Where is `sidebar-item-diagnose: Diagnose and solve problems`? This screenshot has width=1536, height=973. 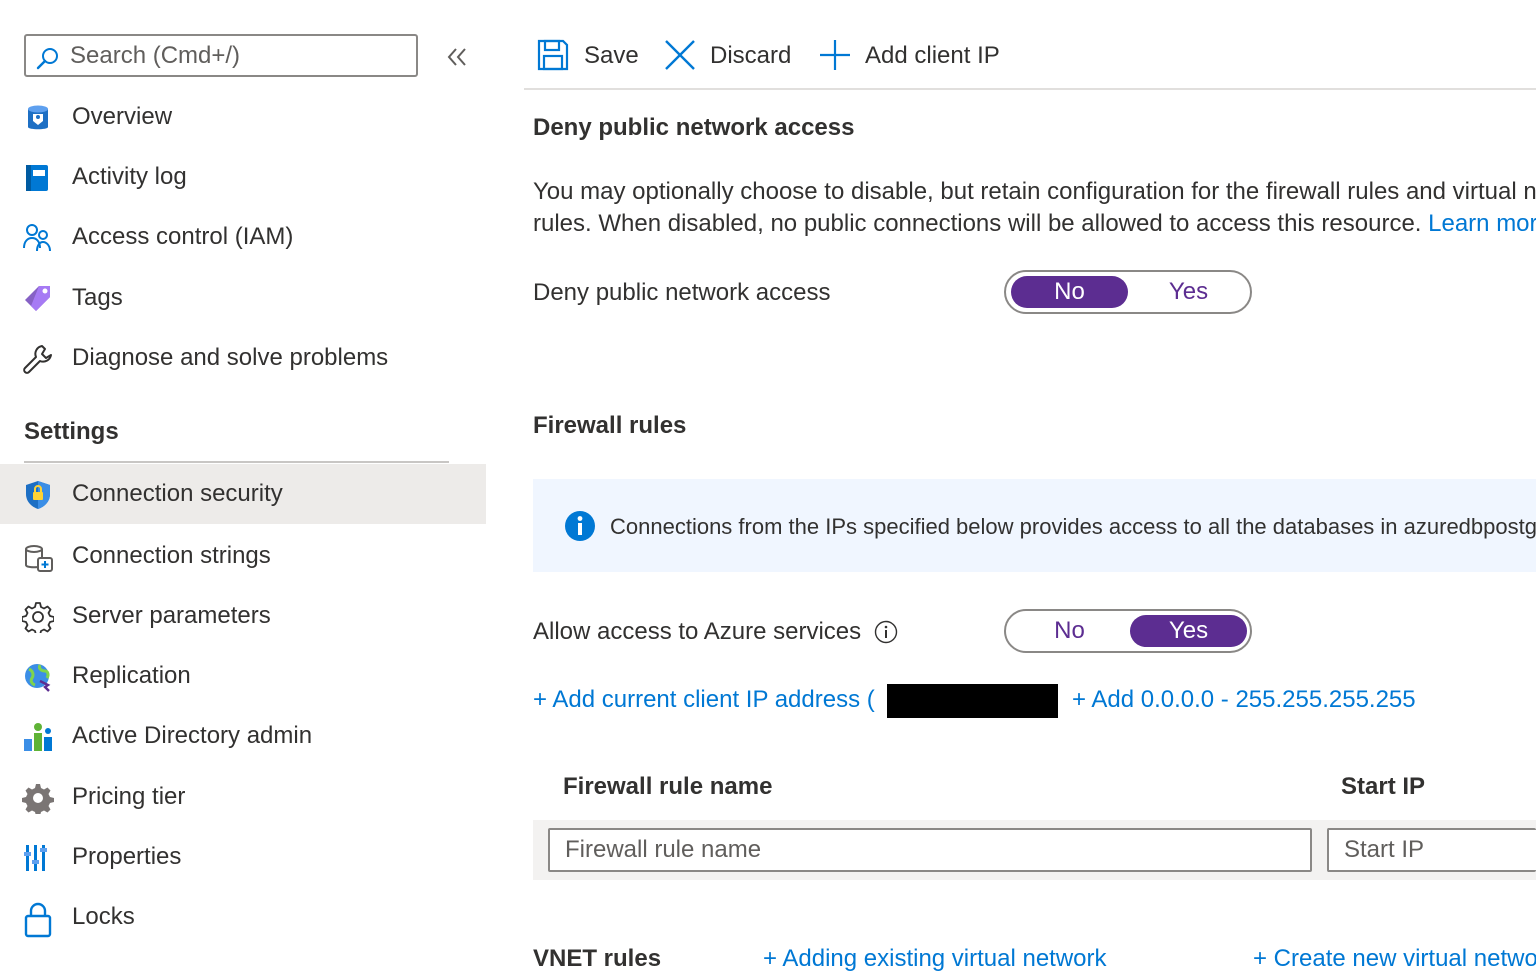
sidebar-item-diagnose: Diagnose and solve problems is located at coordinates (243, 358).